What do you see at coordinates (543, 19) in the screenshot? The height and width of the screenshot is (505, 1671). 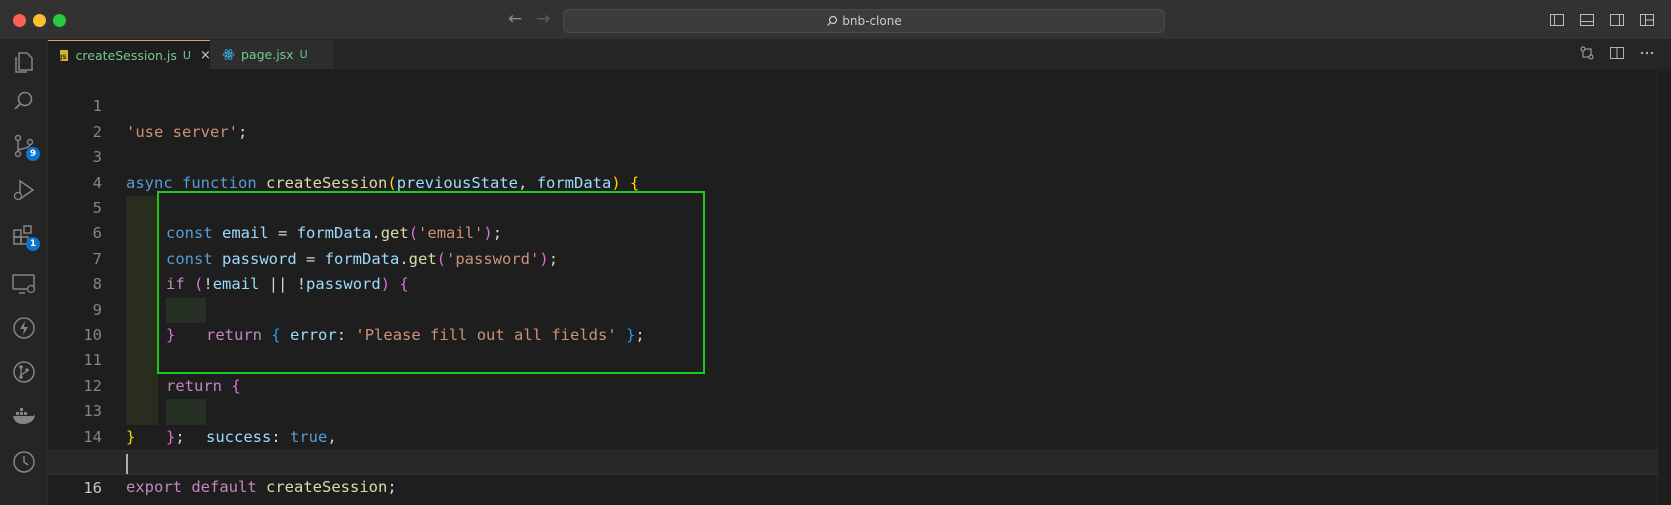 I see `forward-arrow-icon: →` at bounding box center [543, 19].